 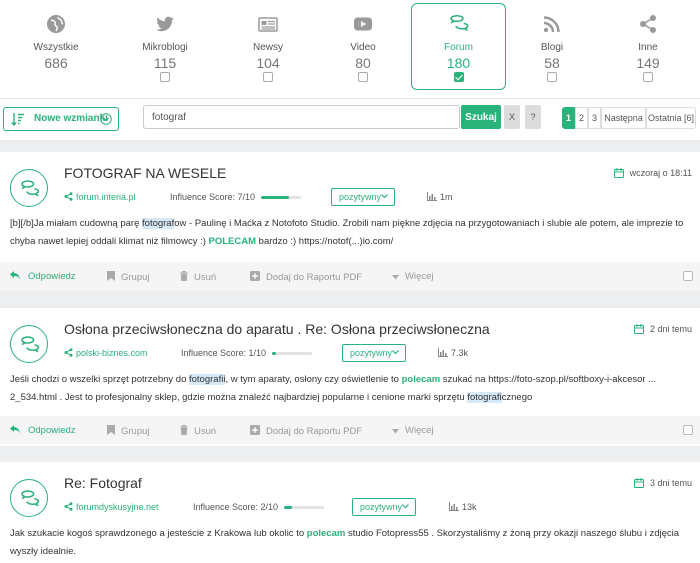 I want to click on sentiment-label: pozytywny, so click(x=360, y=197).